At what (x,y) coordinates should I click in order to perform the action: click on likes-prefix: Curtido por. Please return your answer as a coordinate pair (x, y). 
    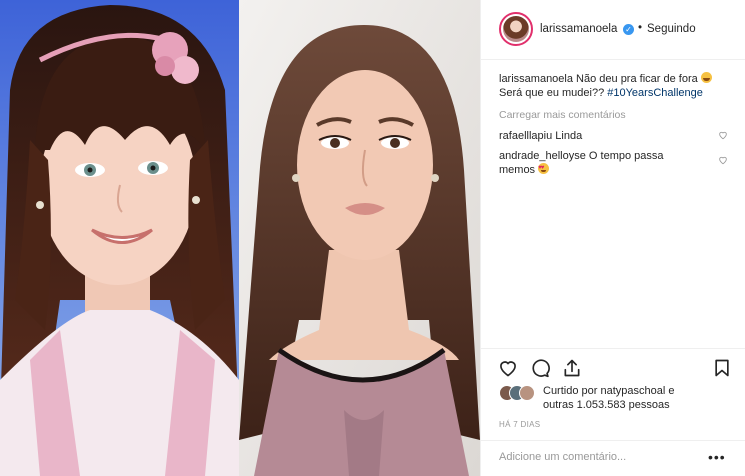
    Looking at the image, I should click on (570, 391).